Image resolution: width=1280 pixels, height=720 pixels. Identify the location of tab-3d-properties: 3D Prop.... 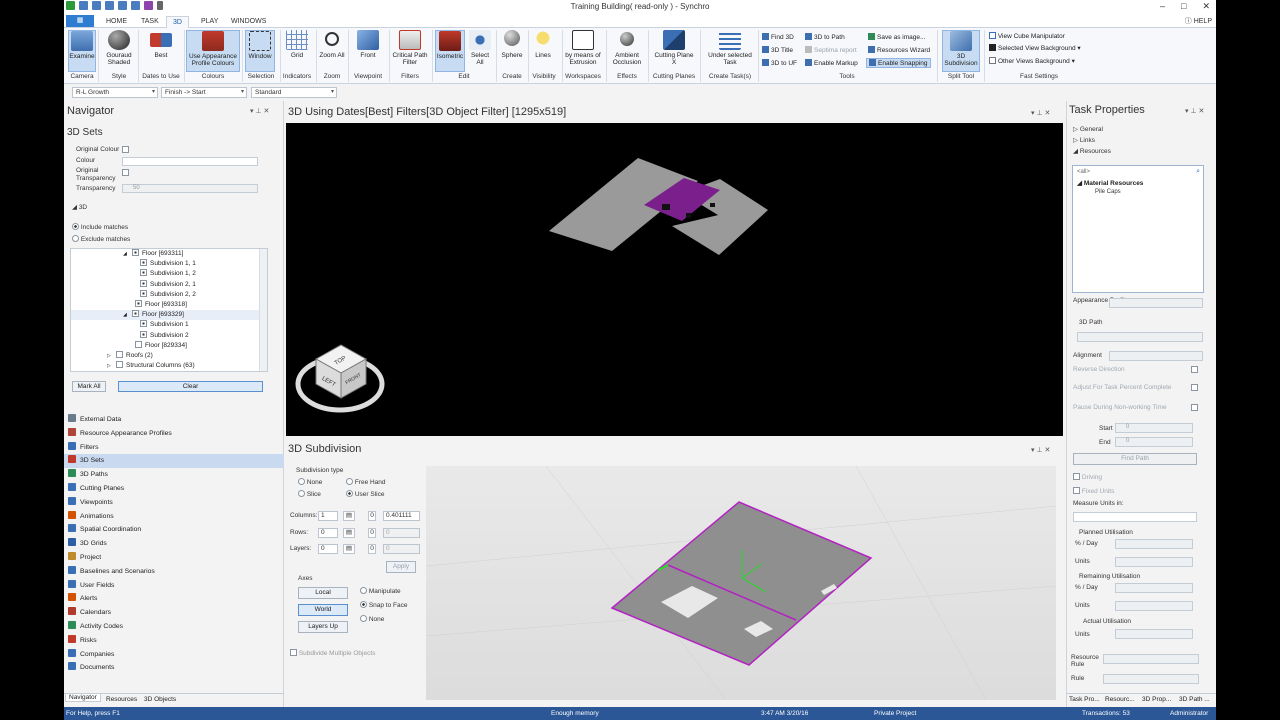
(1156, 699).